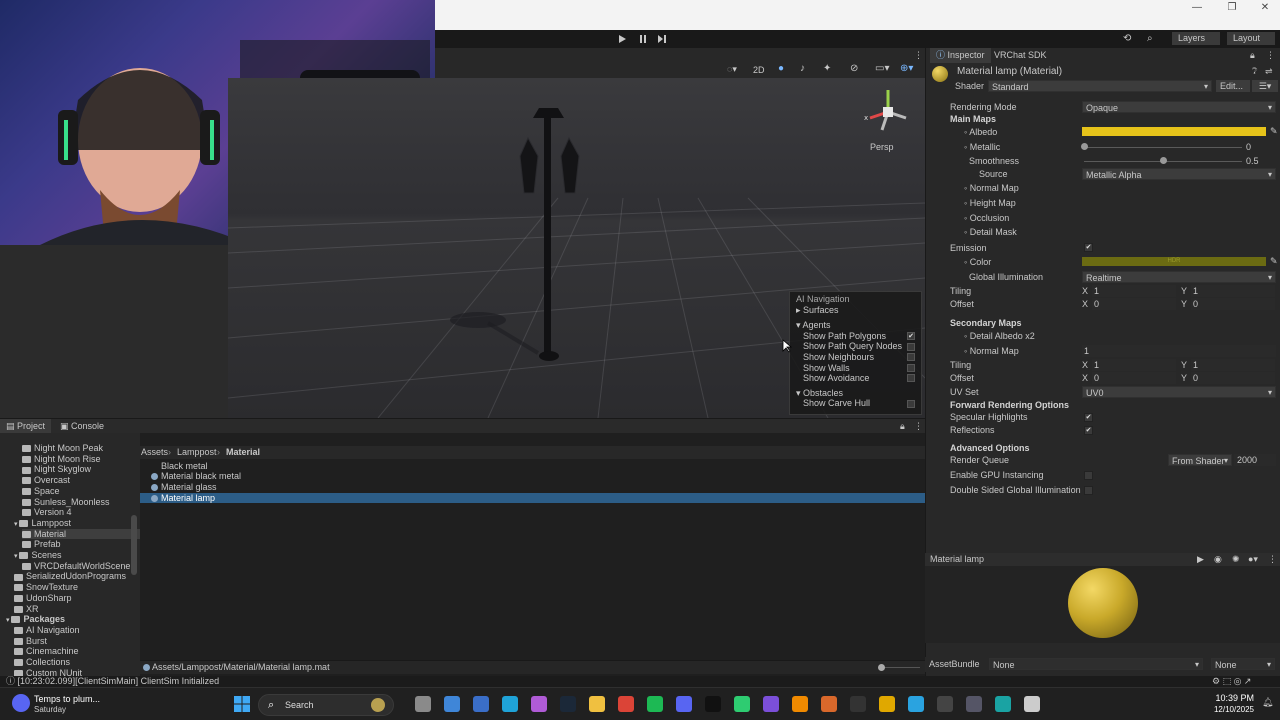 This screenshot has width=1280, height=720. I want to click on perspective-label: Persp, so click(882, 147).